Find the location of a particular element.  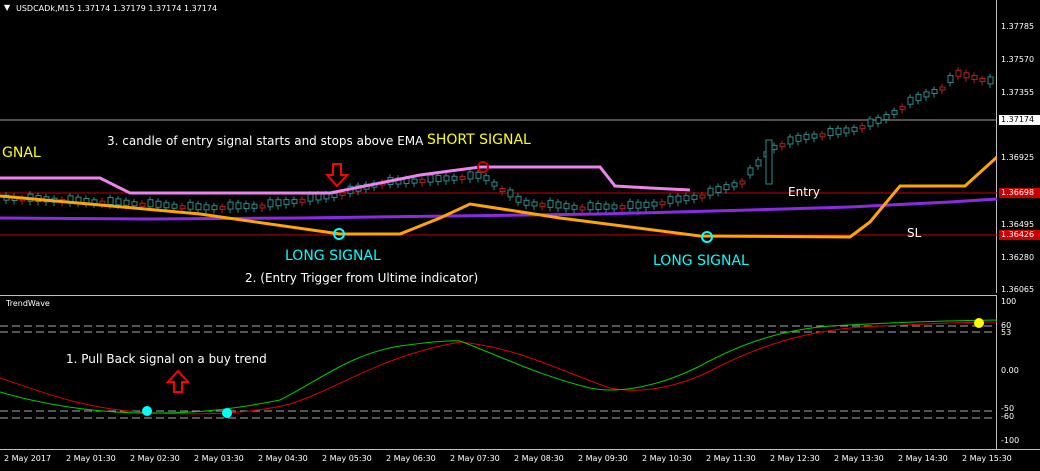

time-tick: 2 May 10:30 is located at coordinates (667, 458).